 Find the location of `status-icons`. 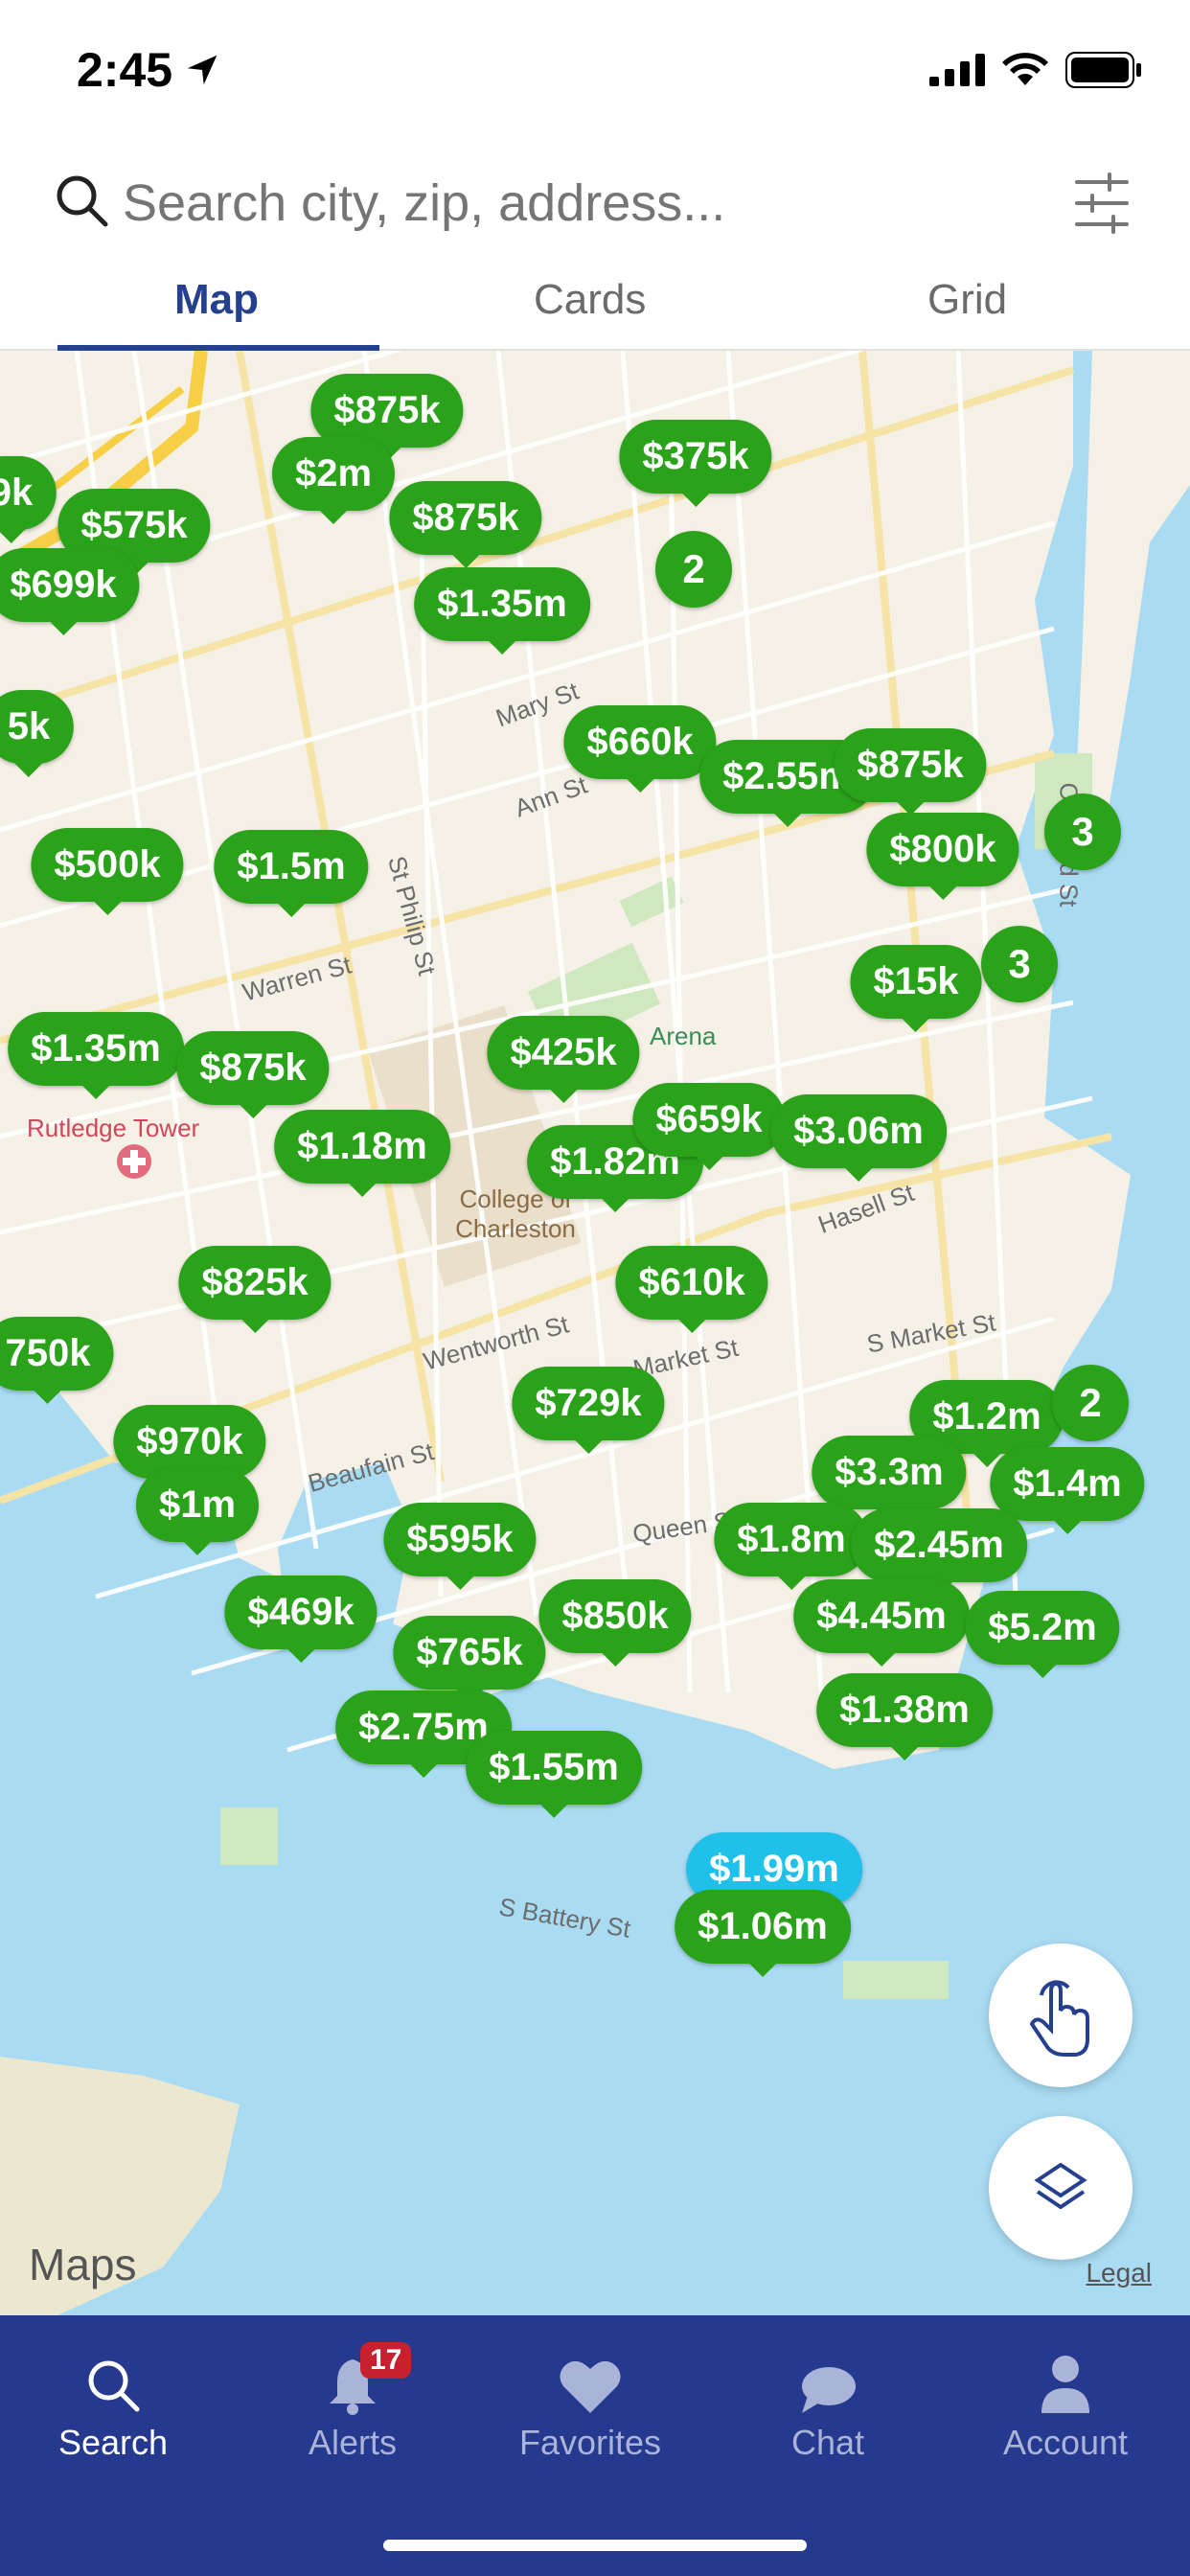

status-icons is located at coordinates (1036, 70).